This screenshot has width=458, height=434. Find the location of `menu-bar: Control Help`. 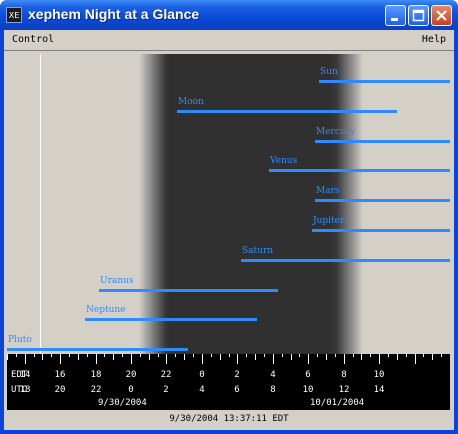

menu-bar: Control Help is located at coordinates (229, 40).